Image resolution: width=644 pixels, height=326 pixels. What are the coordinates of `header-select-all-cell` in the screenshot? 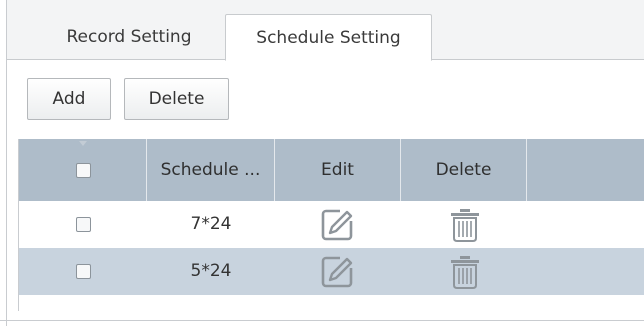 It's located at (83, 170).